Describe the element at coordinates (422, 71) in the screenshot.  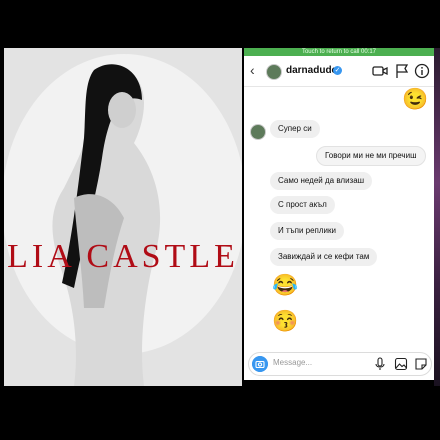
I see `info-icon` at that location.